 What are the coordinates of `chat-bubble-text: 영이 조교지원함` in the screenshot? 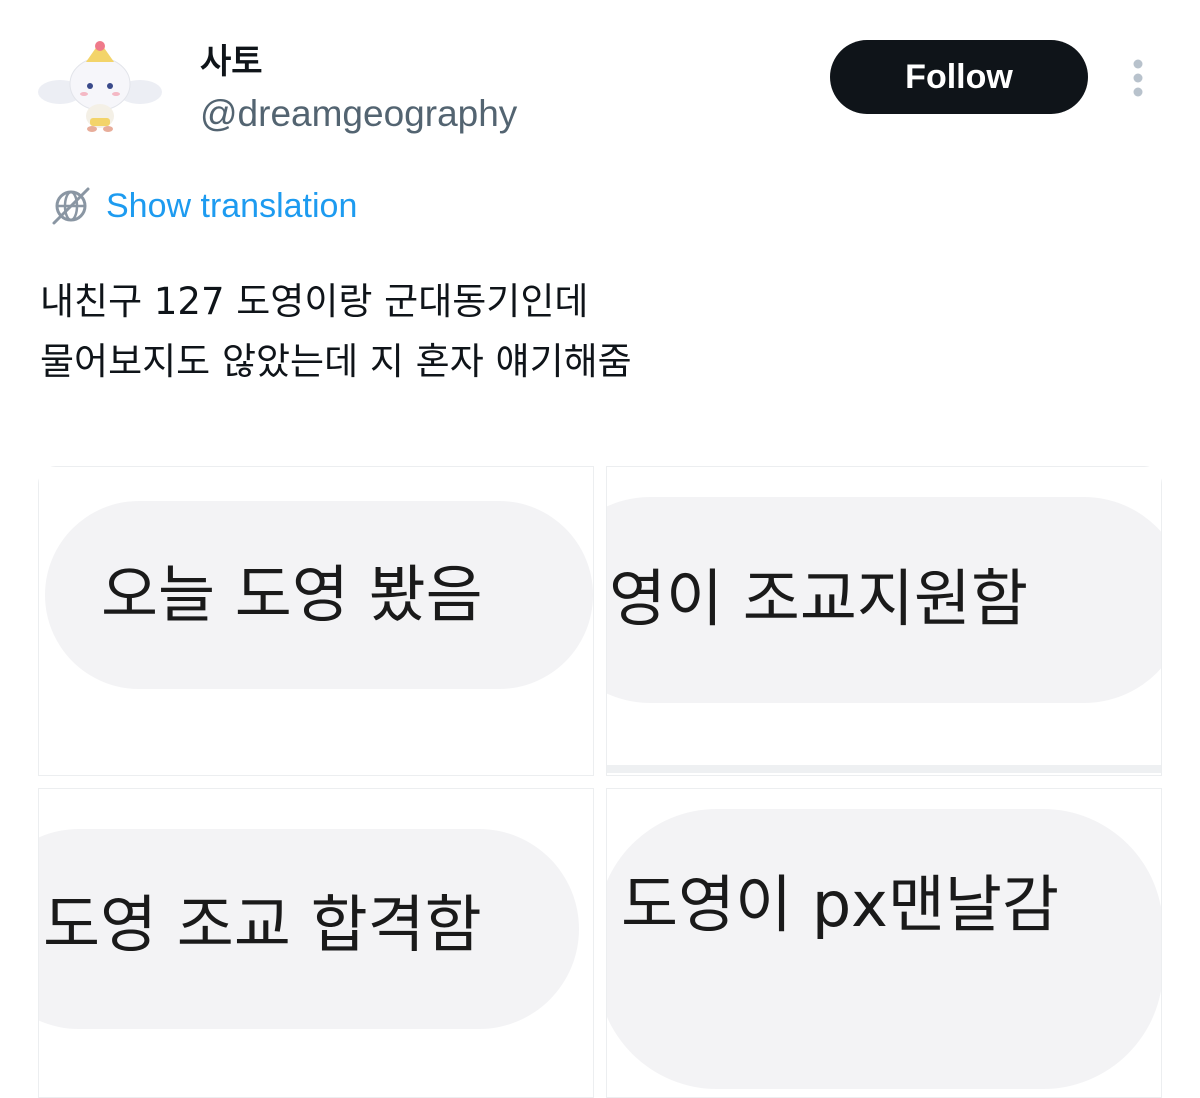 It's located at (818, 598).